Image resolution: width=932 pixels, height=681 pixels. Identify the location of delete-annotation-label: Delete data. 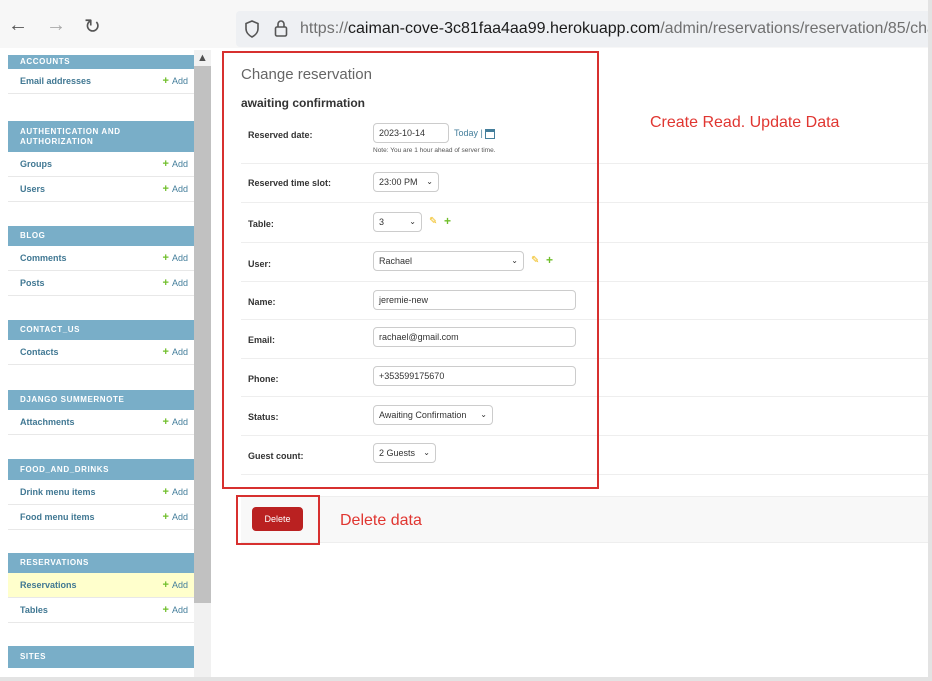
(381, 520).